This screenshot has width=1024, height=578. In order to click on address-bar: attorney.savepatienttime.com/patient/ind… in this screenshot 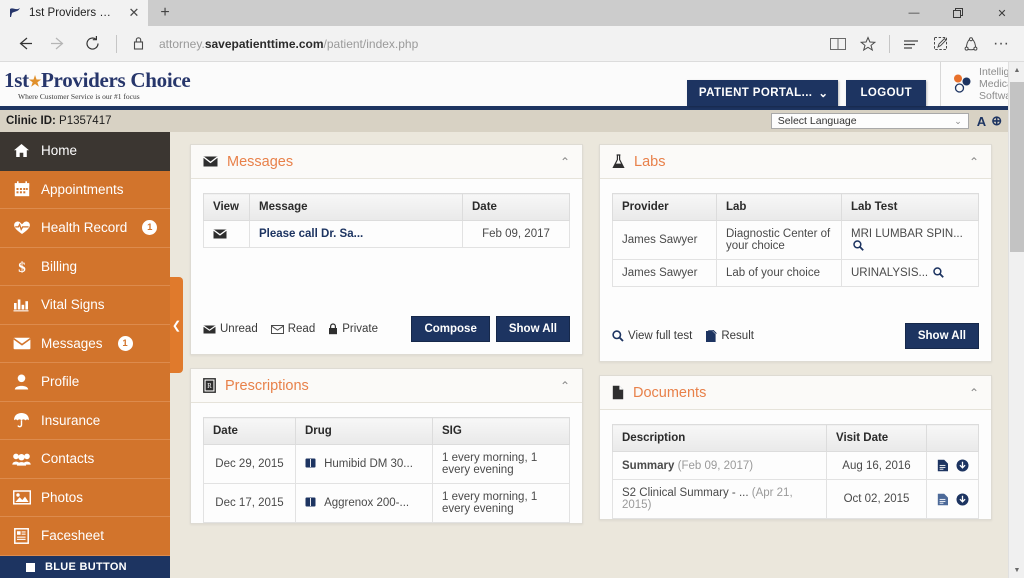, I will do `click(487, 44)`.